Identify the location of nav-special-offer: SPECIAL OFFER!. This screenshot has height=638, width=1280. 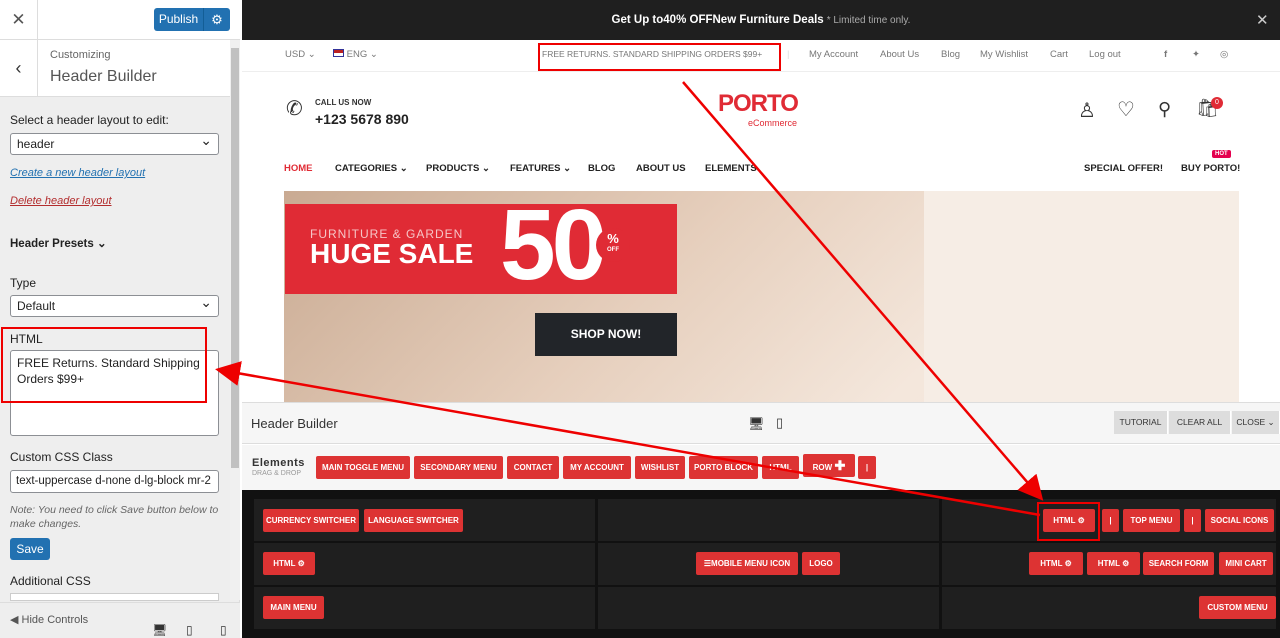
(1123, 168).